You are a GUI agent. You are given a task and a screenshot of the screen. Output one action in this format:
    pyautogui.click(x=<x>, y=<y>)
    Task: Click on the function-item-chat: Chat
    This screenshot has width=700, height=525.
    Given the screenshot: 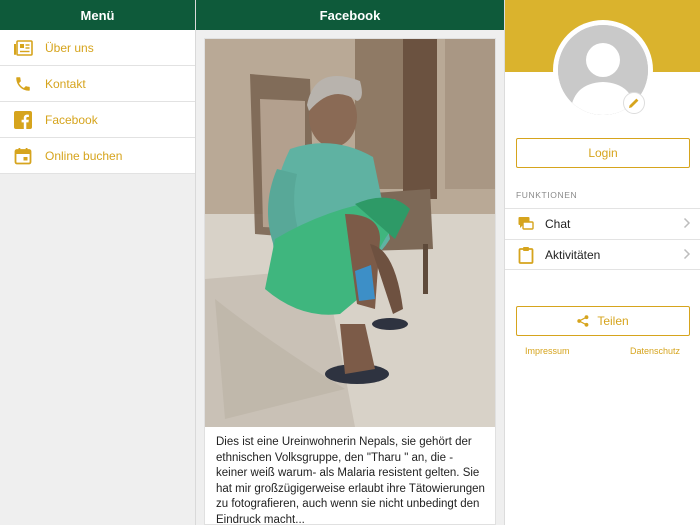 What is the action you would take?
    pyautogui.click(x=602, y=223)
    